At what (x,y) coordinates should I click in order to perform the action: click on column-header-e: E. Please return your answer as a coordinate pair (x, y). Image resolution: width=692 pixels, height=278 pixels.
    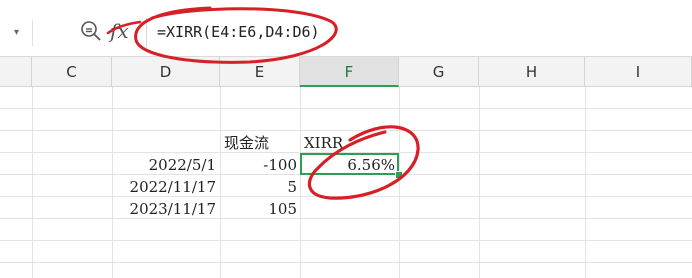
    Looking at the image, I should click on (260, 72).